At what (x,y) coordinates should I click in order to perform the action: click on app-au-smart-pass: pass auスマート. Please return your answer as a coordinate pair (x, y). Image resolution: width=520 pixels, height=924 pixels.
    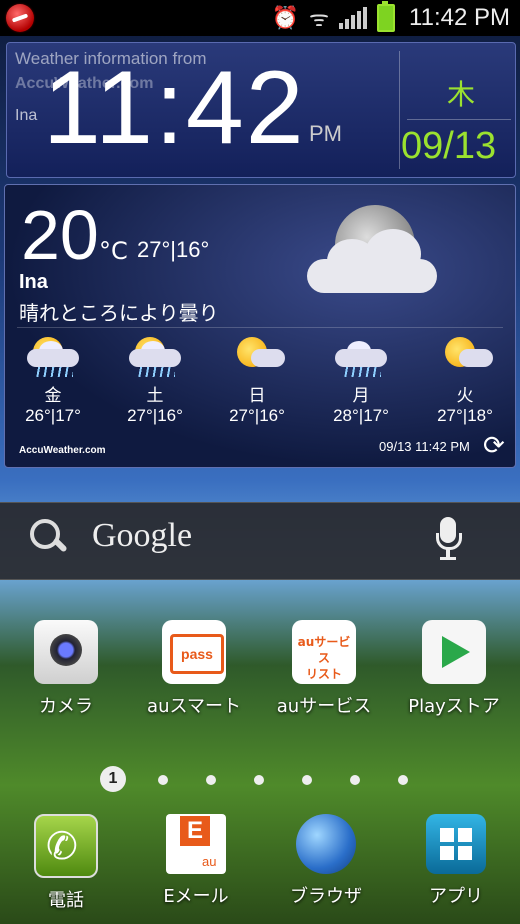
    Looking at the image, I should click on (194, 669).